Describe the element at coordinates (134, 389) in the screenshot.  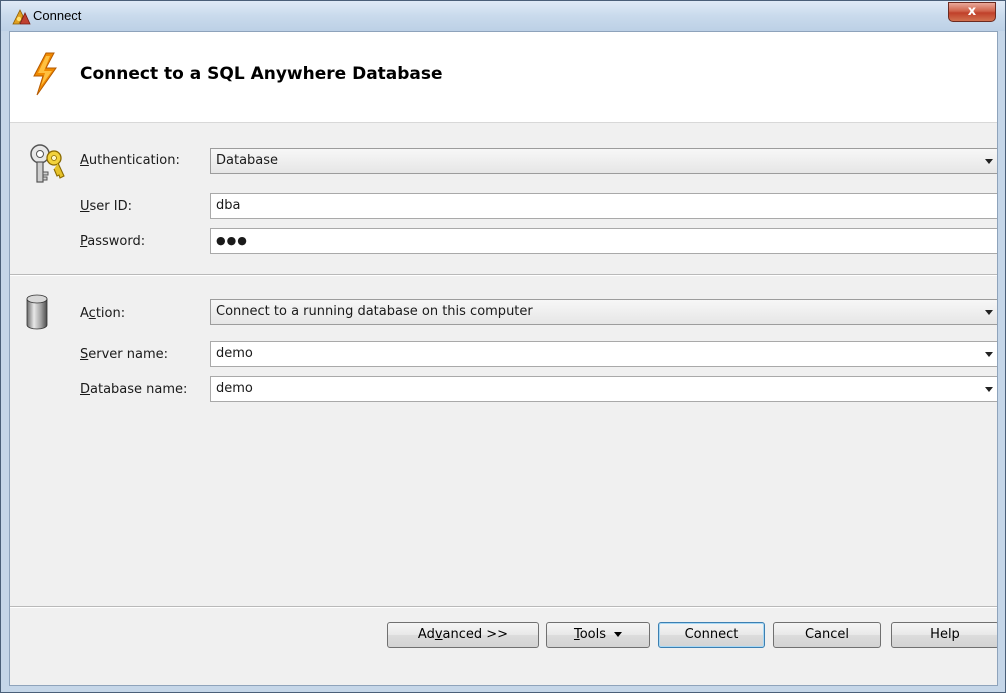
I see `database-name-label: Database name:` at that location.